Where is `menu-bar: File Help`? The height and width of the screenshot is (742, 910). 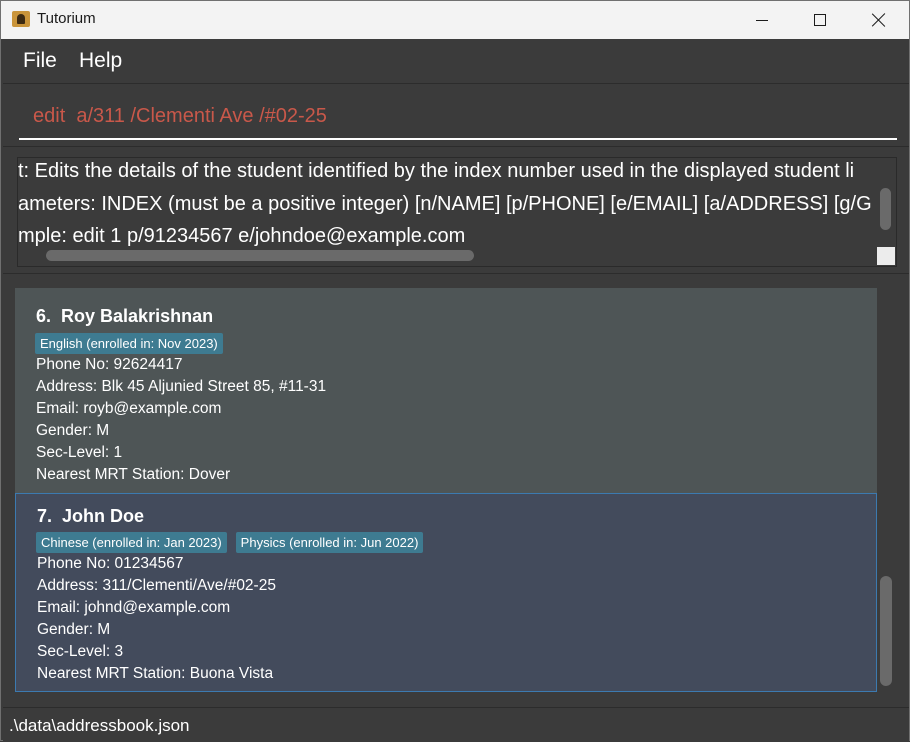
menu-bar: File Help is located at coordinates (456, 61).